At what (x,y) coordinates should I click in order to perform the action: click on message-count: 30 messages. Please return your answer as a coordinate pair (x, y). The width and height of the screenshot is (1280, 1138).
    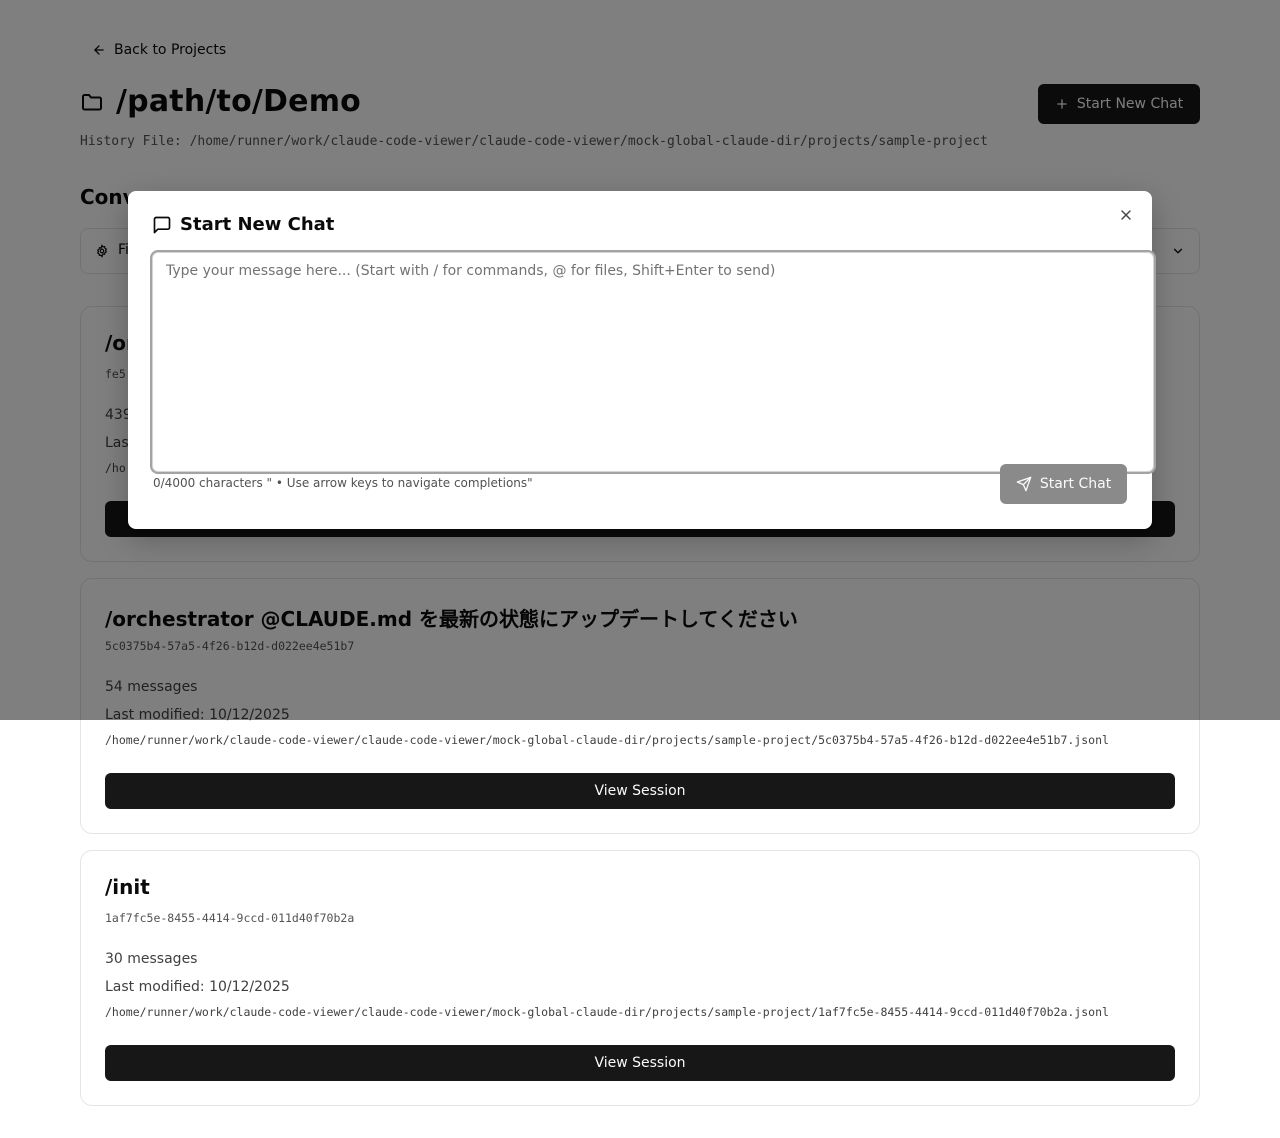
    Looking at the image, I should click on (151, 959).